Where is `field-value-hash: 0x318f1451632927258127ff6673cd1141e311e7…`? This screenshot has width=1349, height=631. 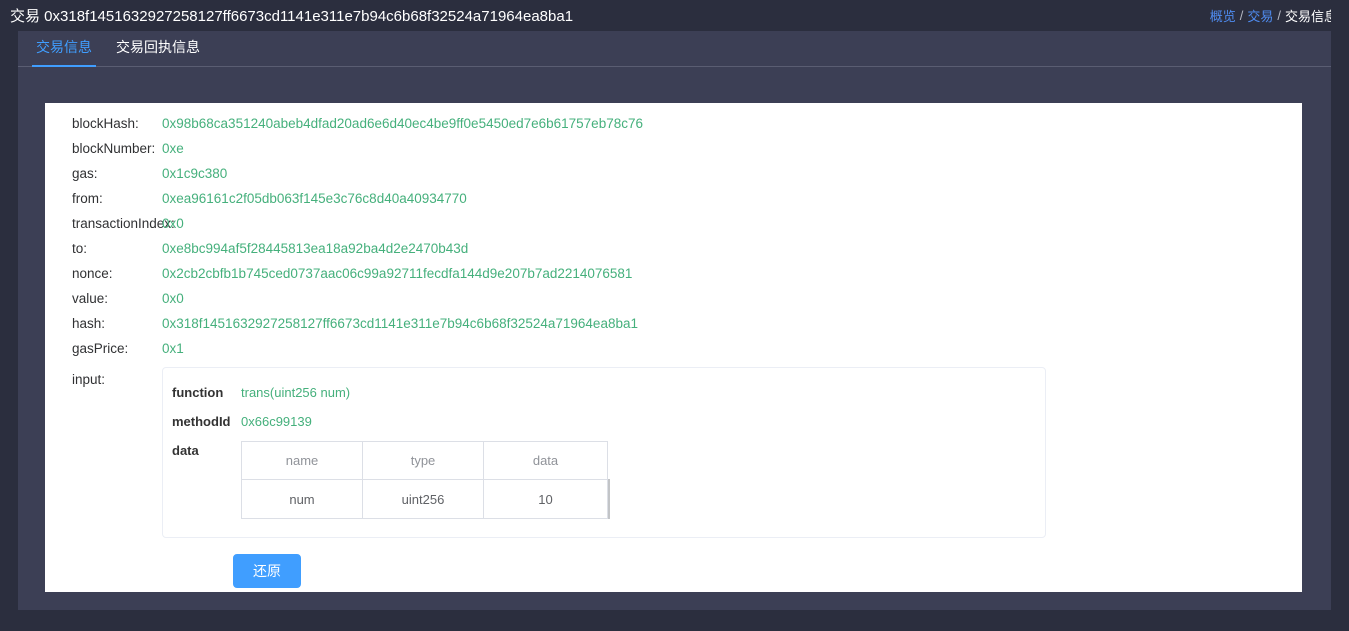 field-value-hash: 0x318f1451632927258127ff6673cd1141e311e7… is located at coordinates (400, 323).